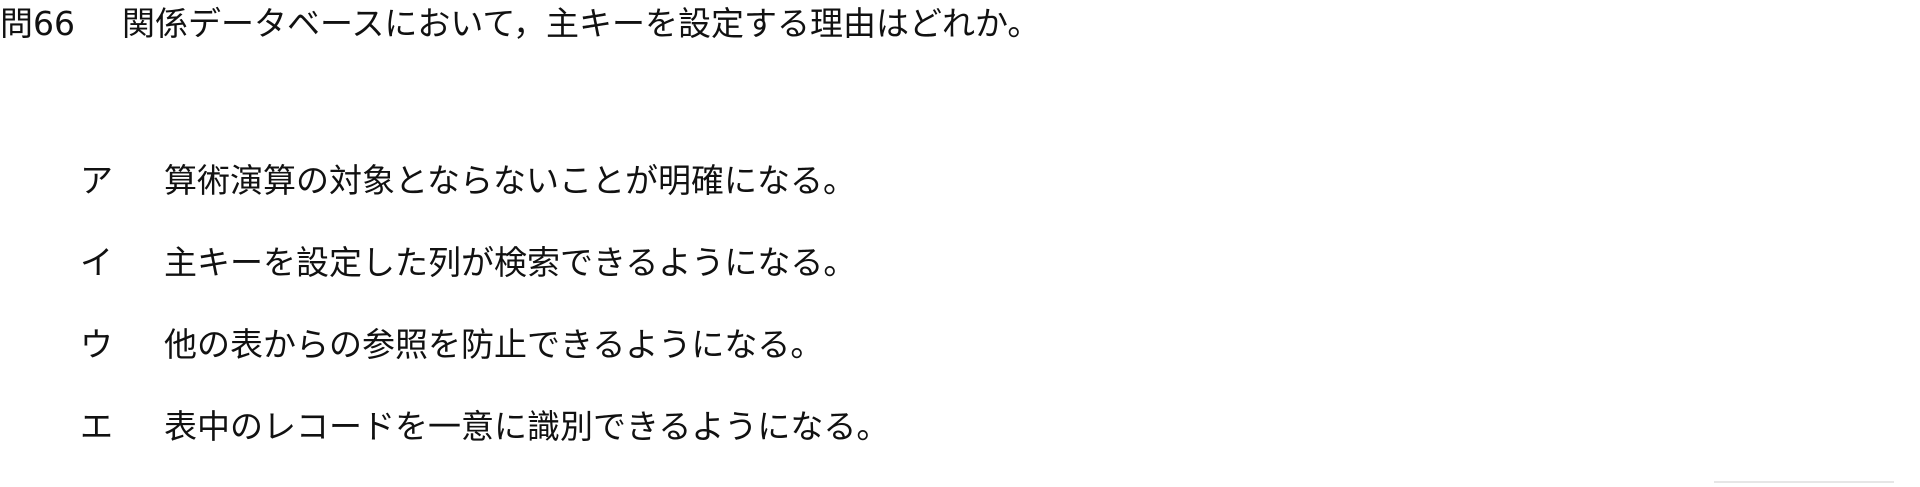 The image size is (1920, 487). What do you see at coordinates (37, 23) in the screenshot?
I see `question-number: 問66` at bounding box center [37, 23].